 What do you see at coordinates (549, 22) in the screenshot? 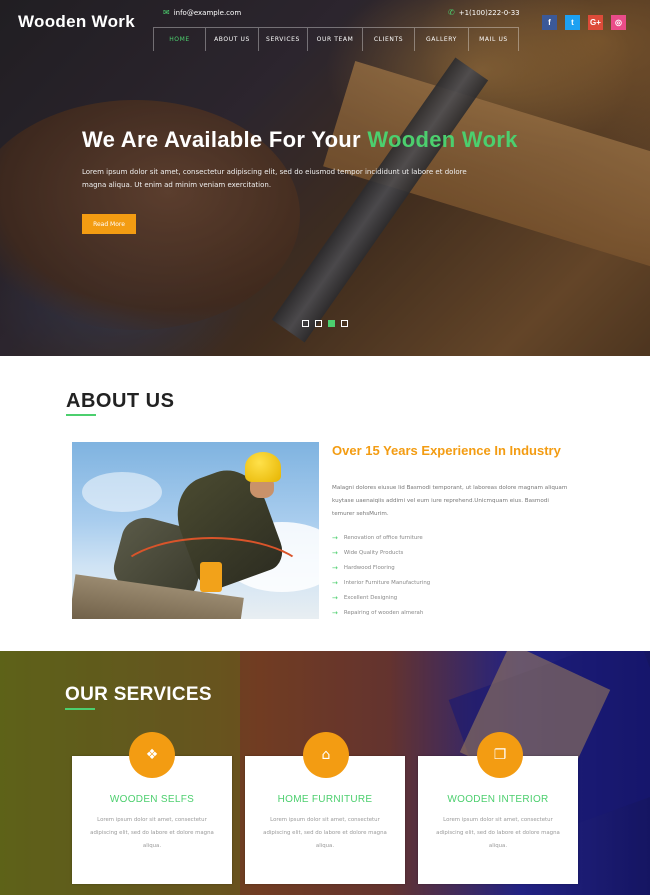
I see `facebook-icon: f` at bounding box center [549, 22].